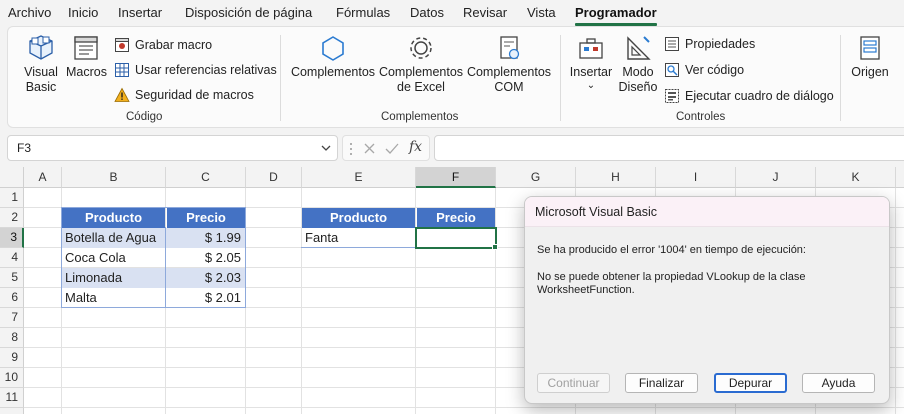 The image size is (904, 414). I want to click on visual-basic-label-1: Visual, so click(41, 72).